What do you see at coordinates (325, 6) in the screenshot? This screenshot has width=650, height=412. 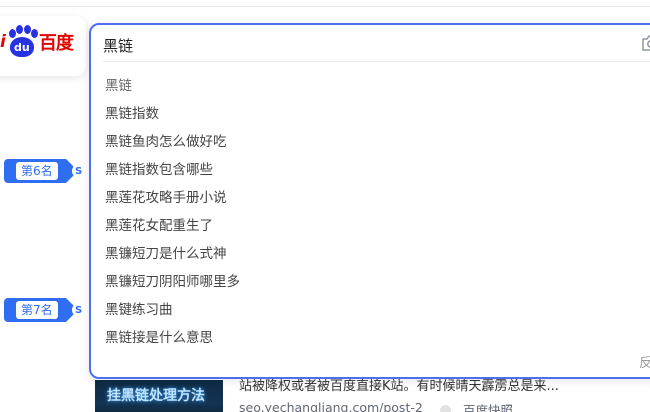 I see `header-divider` at bounding box center [325, 6].